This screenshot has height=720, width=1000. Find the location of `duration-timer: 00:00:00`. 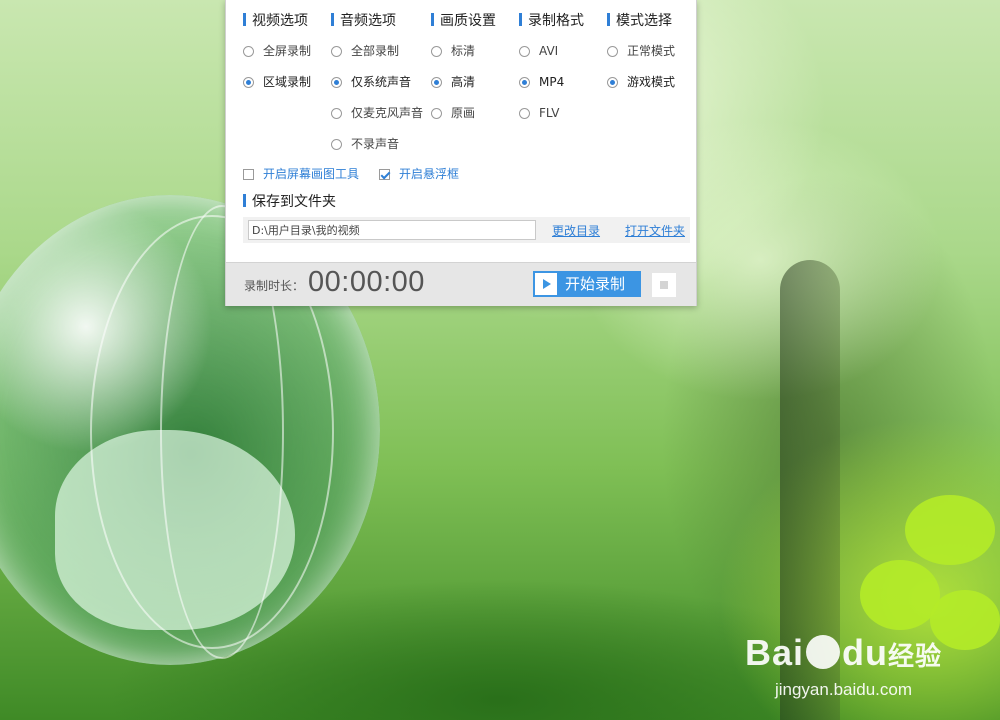

duration-timer: 00:00:00 is located at coordinates (366, 282).